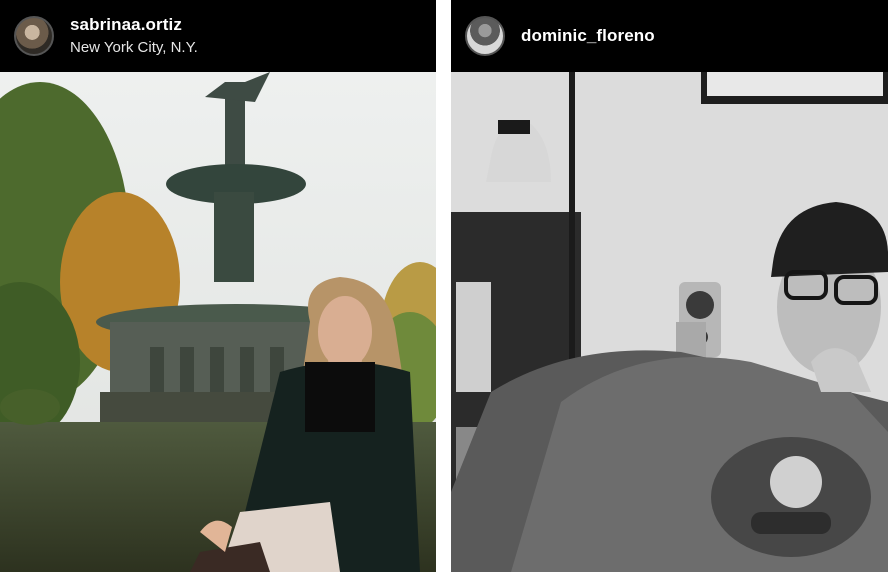 The height and width of the screenshot is (572, 888). What do you see at coordinates (218, 36) in the screenshot?
I see `post-header: sabrinaa.ortiz New York City, N.Y.` at bounding box center [218, 36].